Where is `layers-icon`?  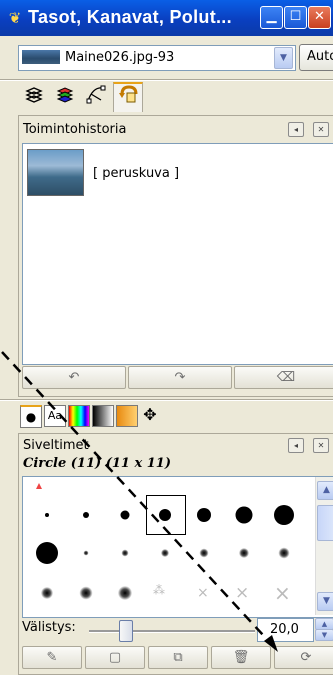
layers-icon is located at coordinates (34, 95).